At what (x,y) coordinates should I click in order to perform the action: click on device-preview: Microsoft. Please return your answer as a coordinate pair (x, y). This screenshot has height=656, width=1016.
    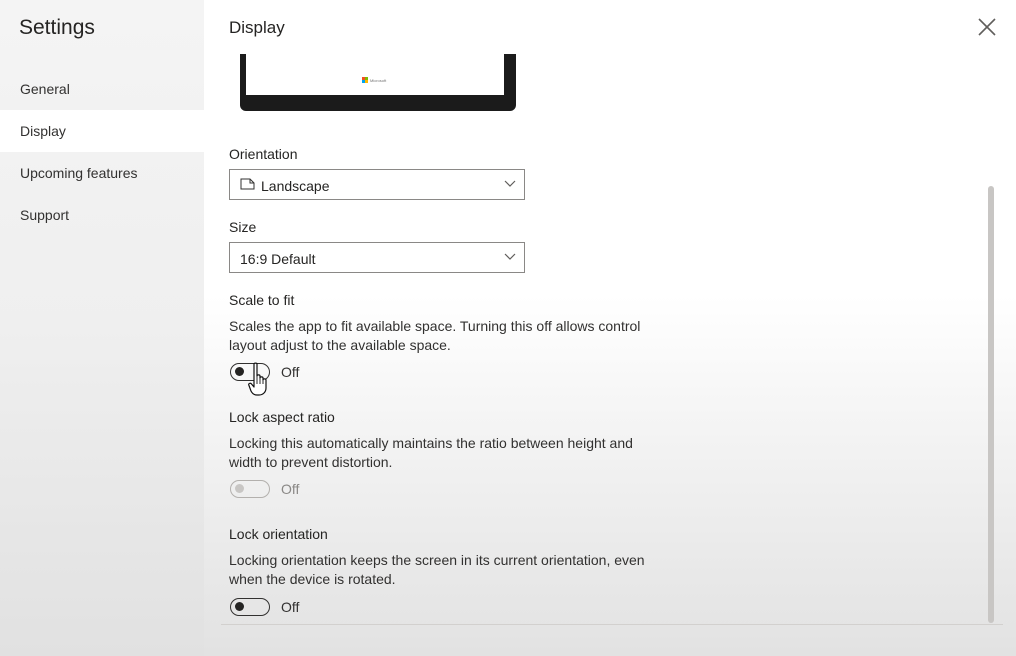
    Looking at the image, I should click on (378, 82).